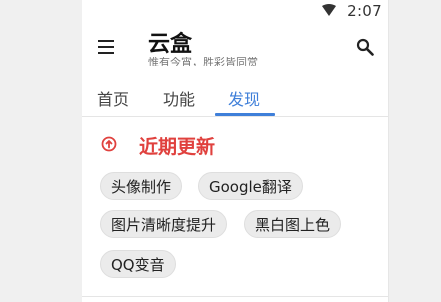 The height and width of the screenshot is (302, 441). What do you see at coordinates (138, 264) in the screenshot?
I see `chip-qq-voice-changer: QQ变音` at bounding box center [138, 264].